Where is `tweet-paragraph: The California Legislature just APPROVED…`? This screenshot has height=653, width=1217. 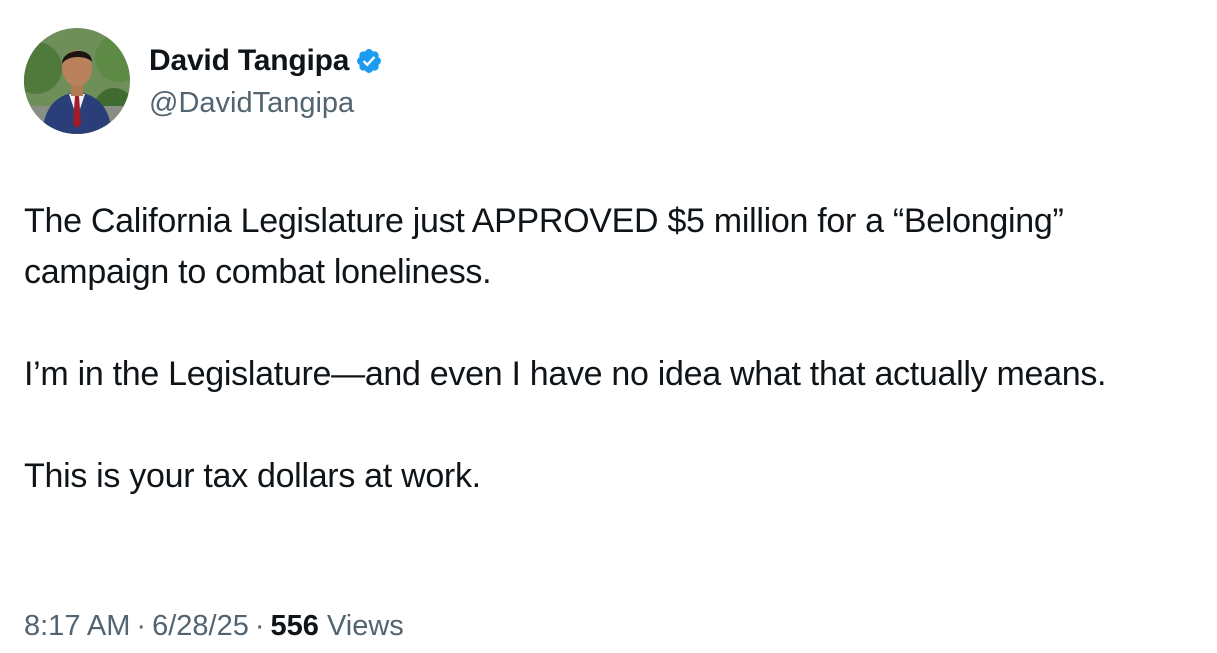 tweet-paragraph: The California Legislature just APPROVED… is located at coordinates (548, 246).